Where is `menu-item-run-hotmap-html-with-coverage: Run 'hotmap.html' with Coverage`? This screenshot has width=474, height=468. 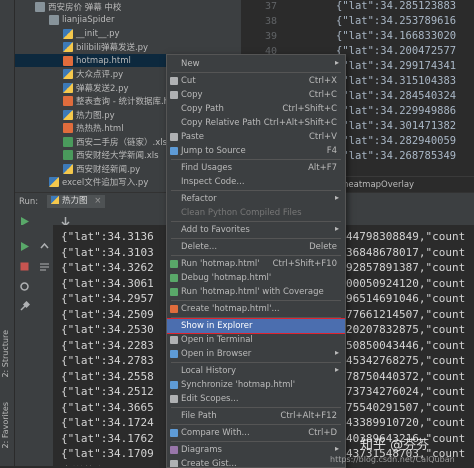
menu-item-run-hotmap-html-with-coverage: Run 'hotmap.html' with Coverage is located at coordinates (256, 292).